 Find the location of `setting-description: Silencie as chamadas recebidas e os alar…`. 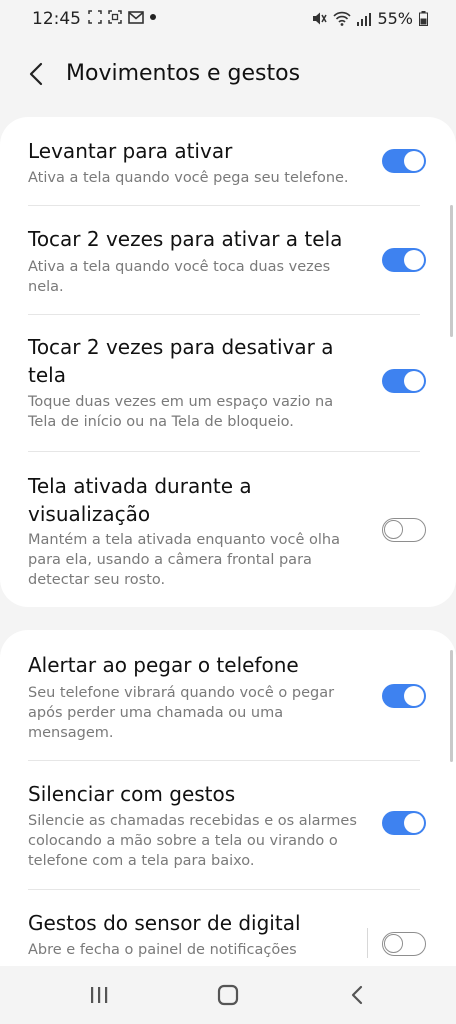

setting-description: Silencie as chamadas recebidas e os alar… is located at coordinates (192, 841).